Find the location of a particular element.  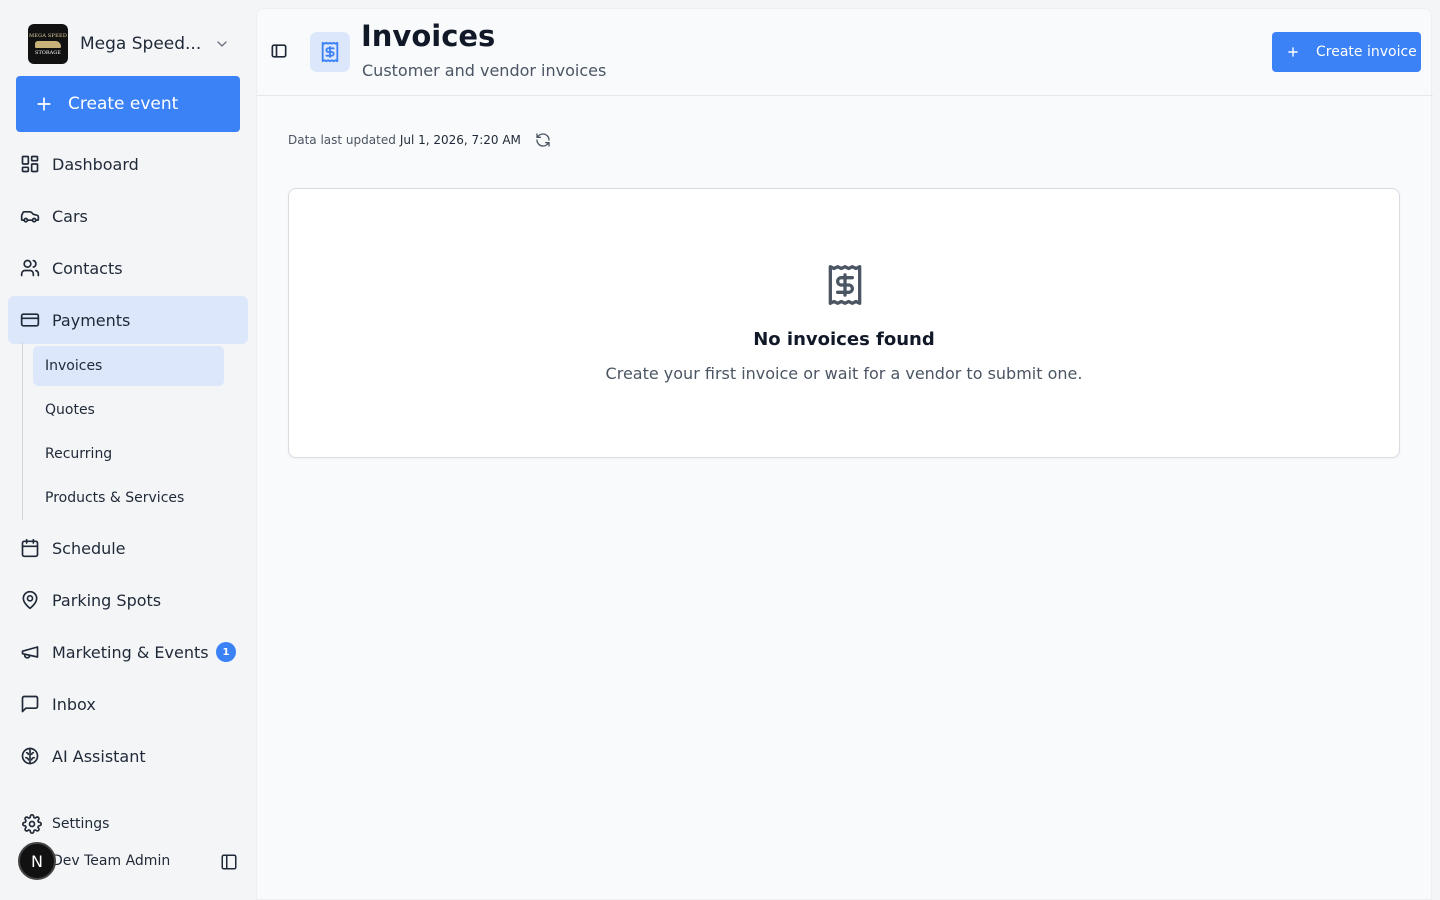

last-updated: Data last updated Jul 1, 2026, 7:20 AM is located at coordinates (419, 140).